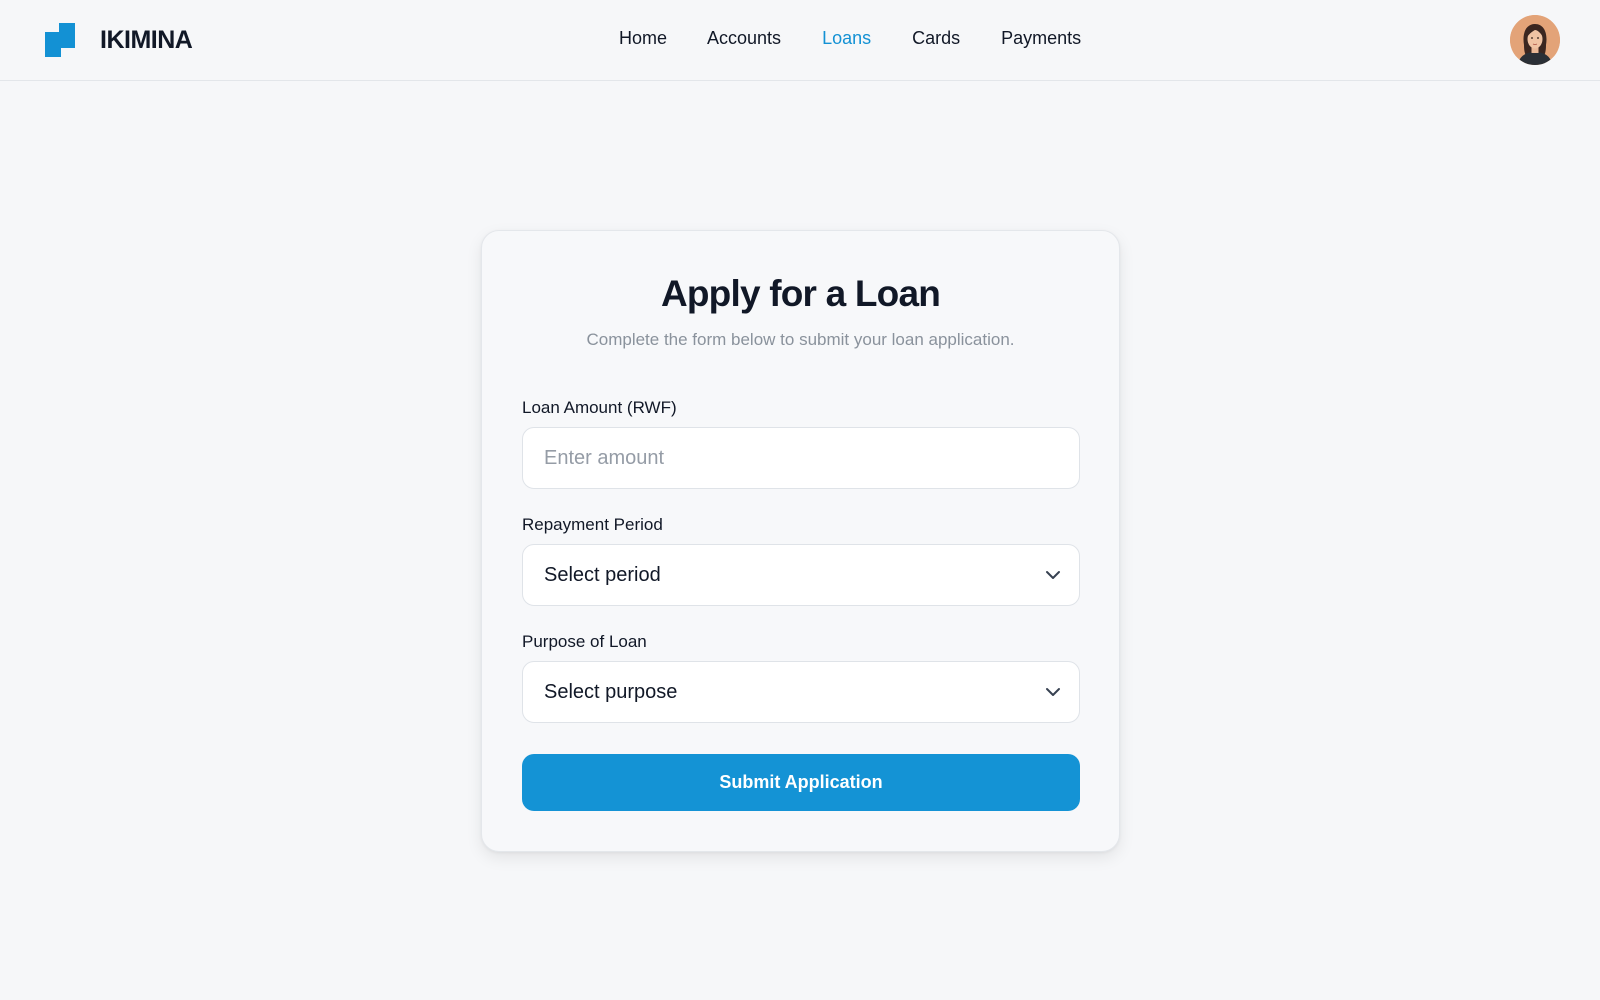  I want to click on main-nav: Home Accounts Loans Cards Payments, so click(850, 38).